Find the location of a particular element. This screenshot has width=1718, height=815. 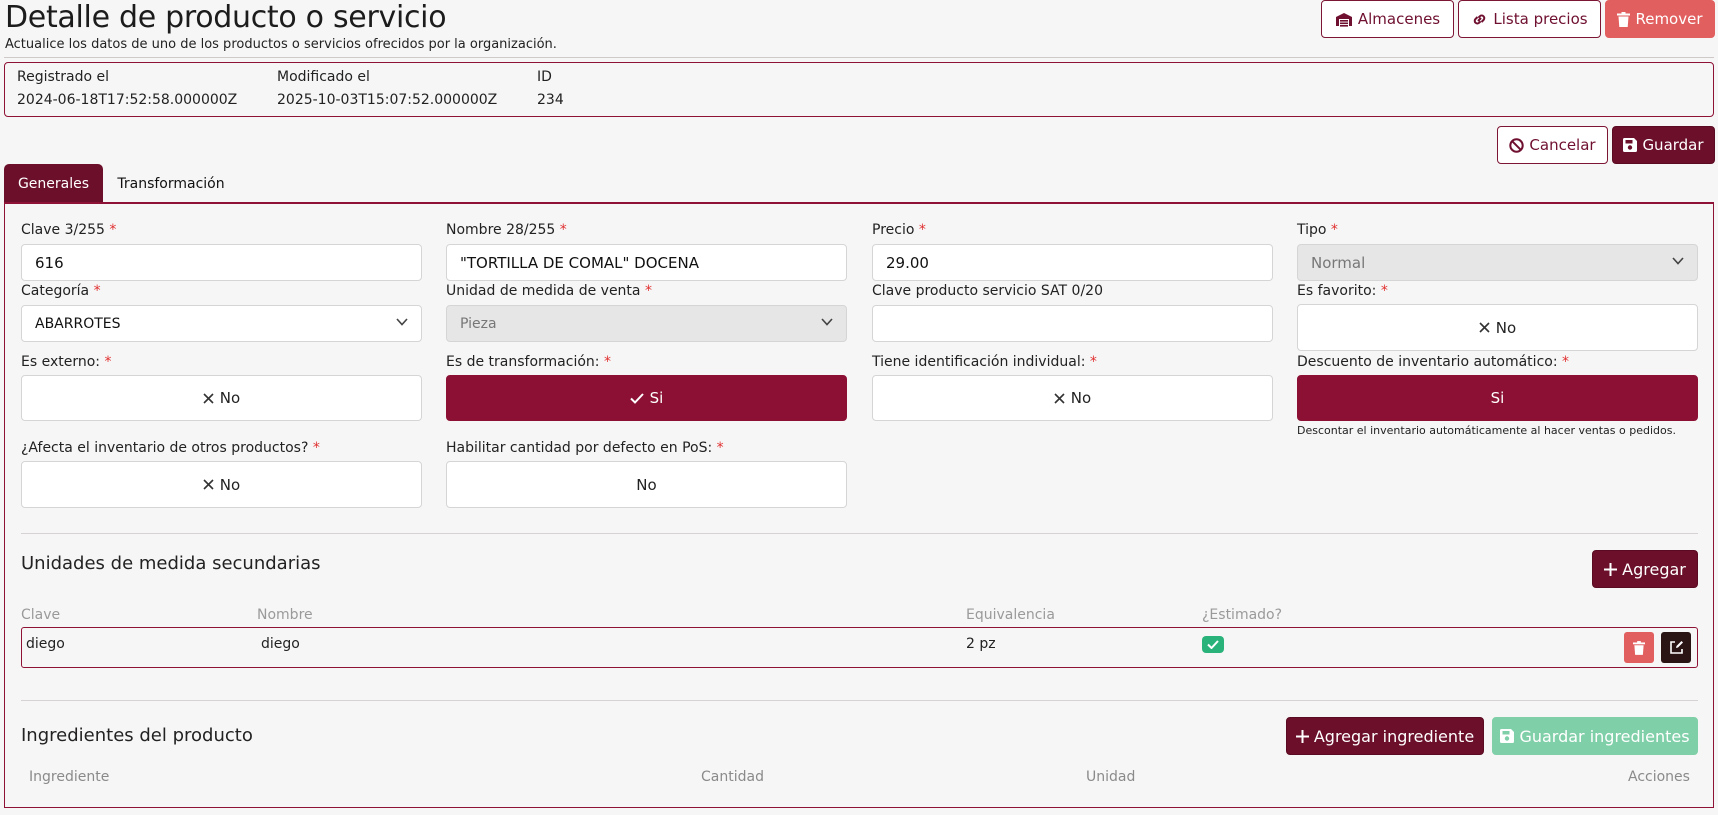

es-transformacion-value: Si is located at coordinates (656, 398).